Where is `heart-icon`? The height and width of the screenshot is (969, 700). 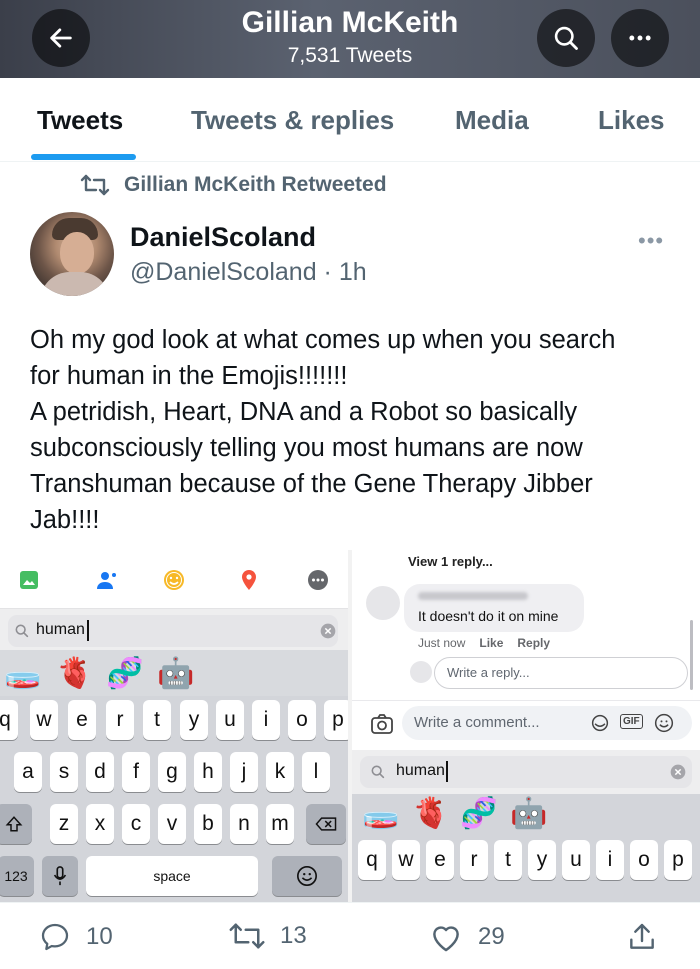
heart-icon is located at coordinates (446, 939).